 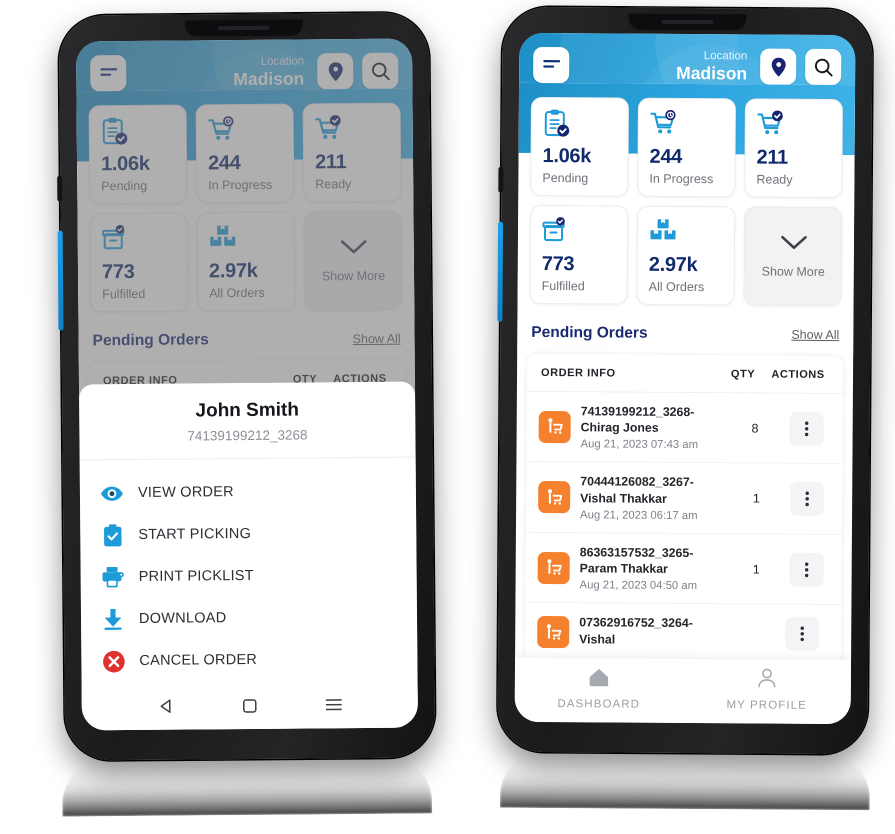 What do you see at coordinates (778, 66) in the screenshot?
I see `map-pin-icon` at bounding box center [778, 66].